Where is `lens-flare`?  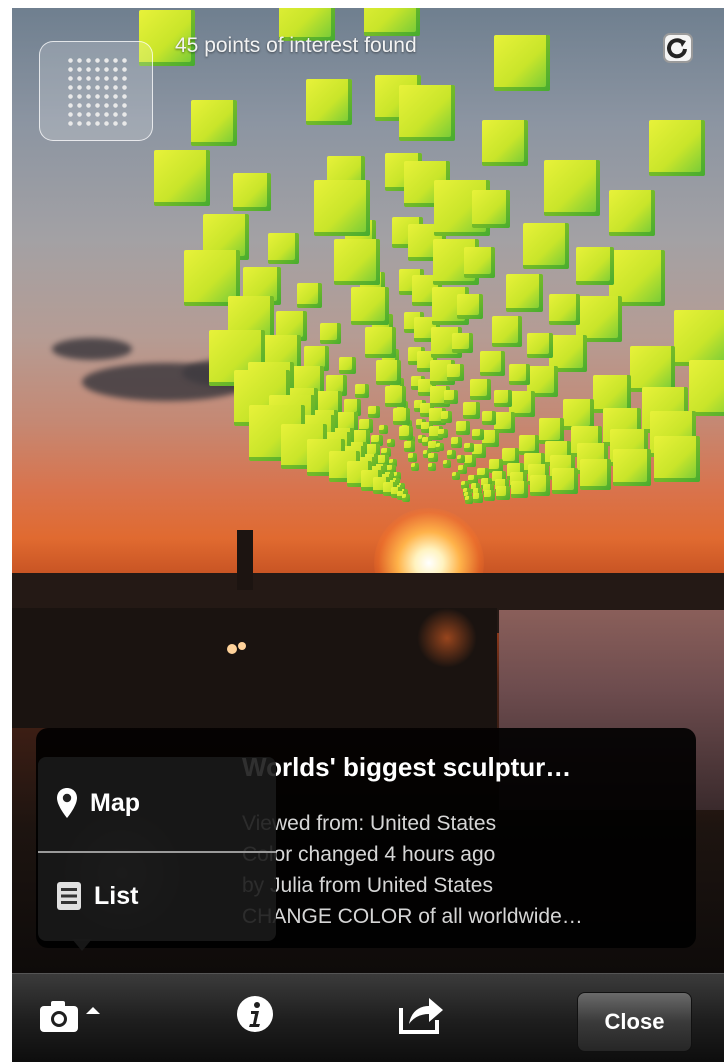 lens-flare is located at coordinates (447, 638).